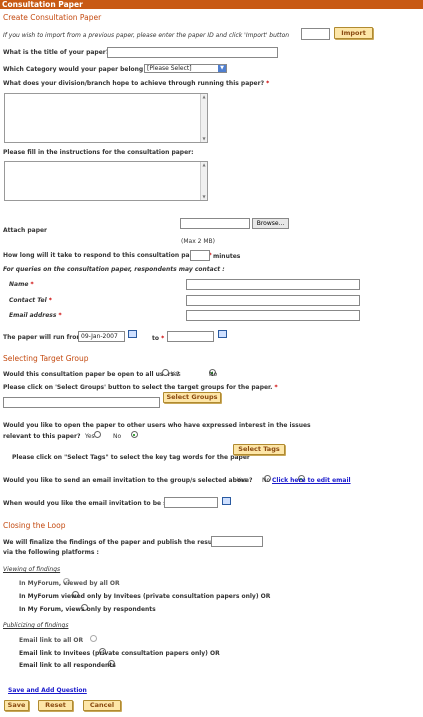 This screenshot has height=717, width=423. What do you see at coordinates (211, 4) in the screenshot?
I see `window-title: Consultation Paper` at bounding box center [211, 4].